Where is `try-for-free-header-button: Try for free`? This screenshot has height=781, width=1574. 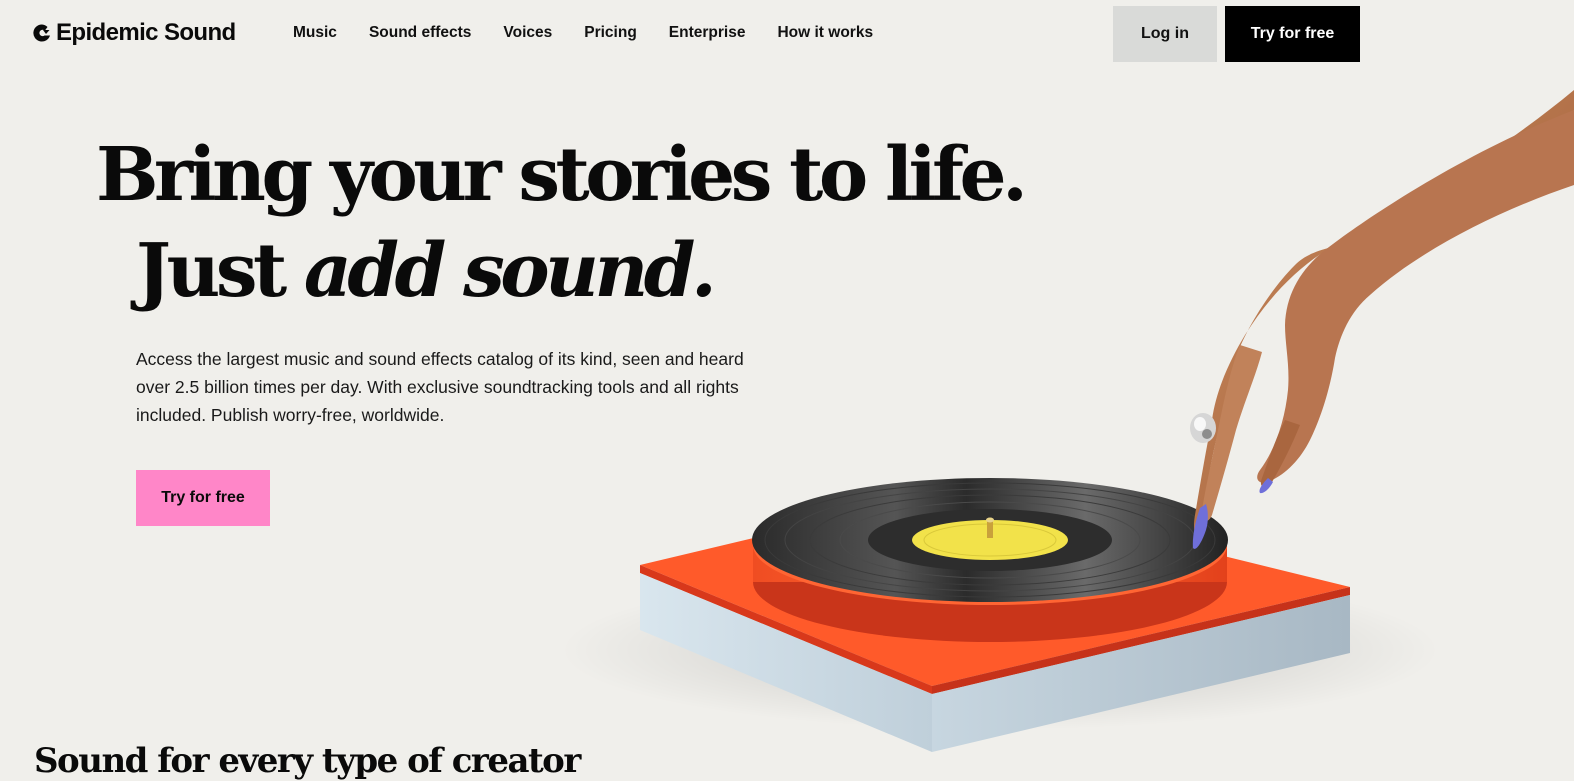
try-for-free-header-button: Try for free is located at coordinates (1292, 34).